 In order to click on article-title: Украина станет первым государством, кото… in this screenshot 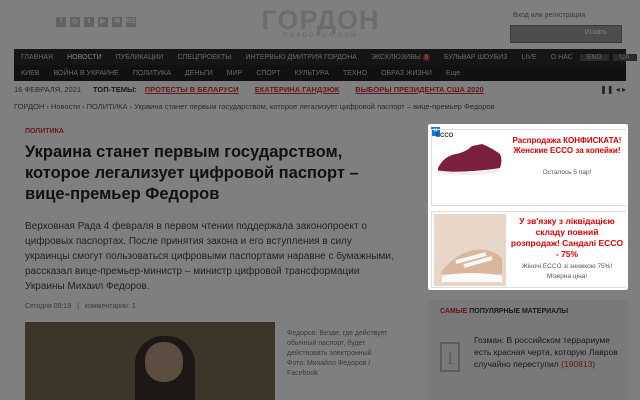, I will do `click(192, 173)`.